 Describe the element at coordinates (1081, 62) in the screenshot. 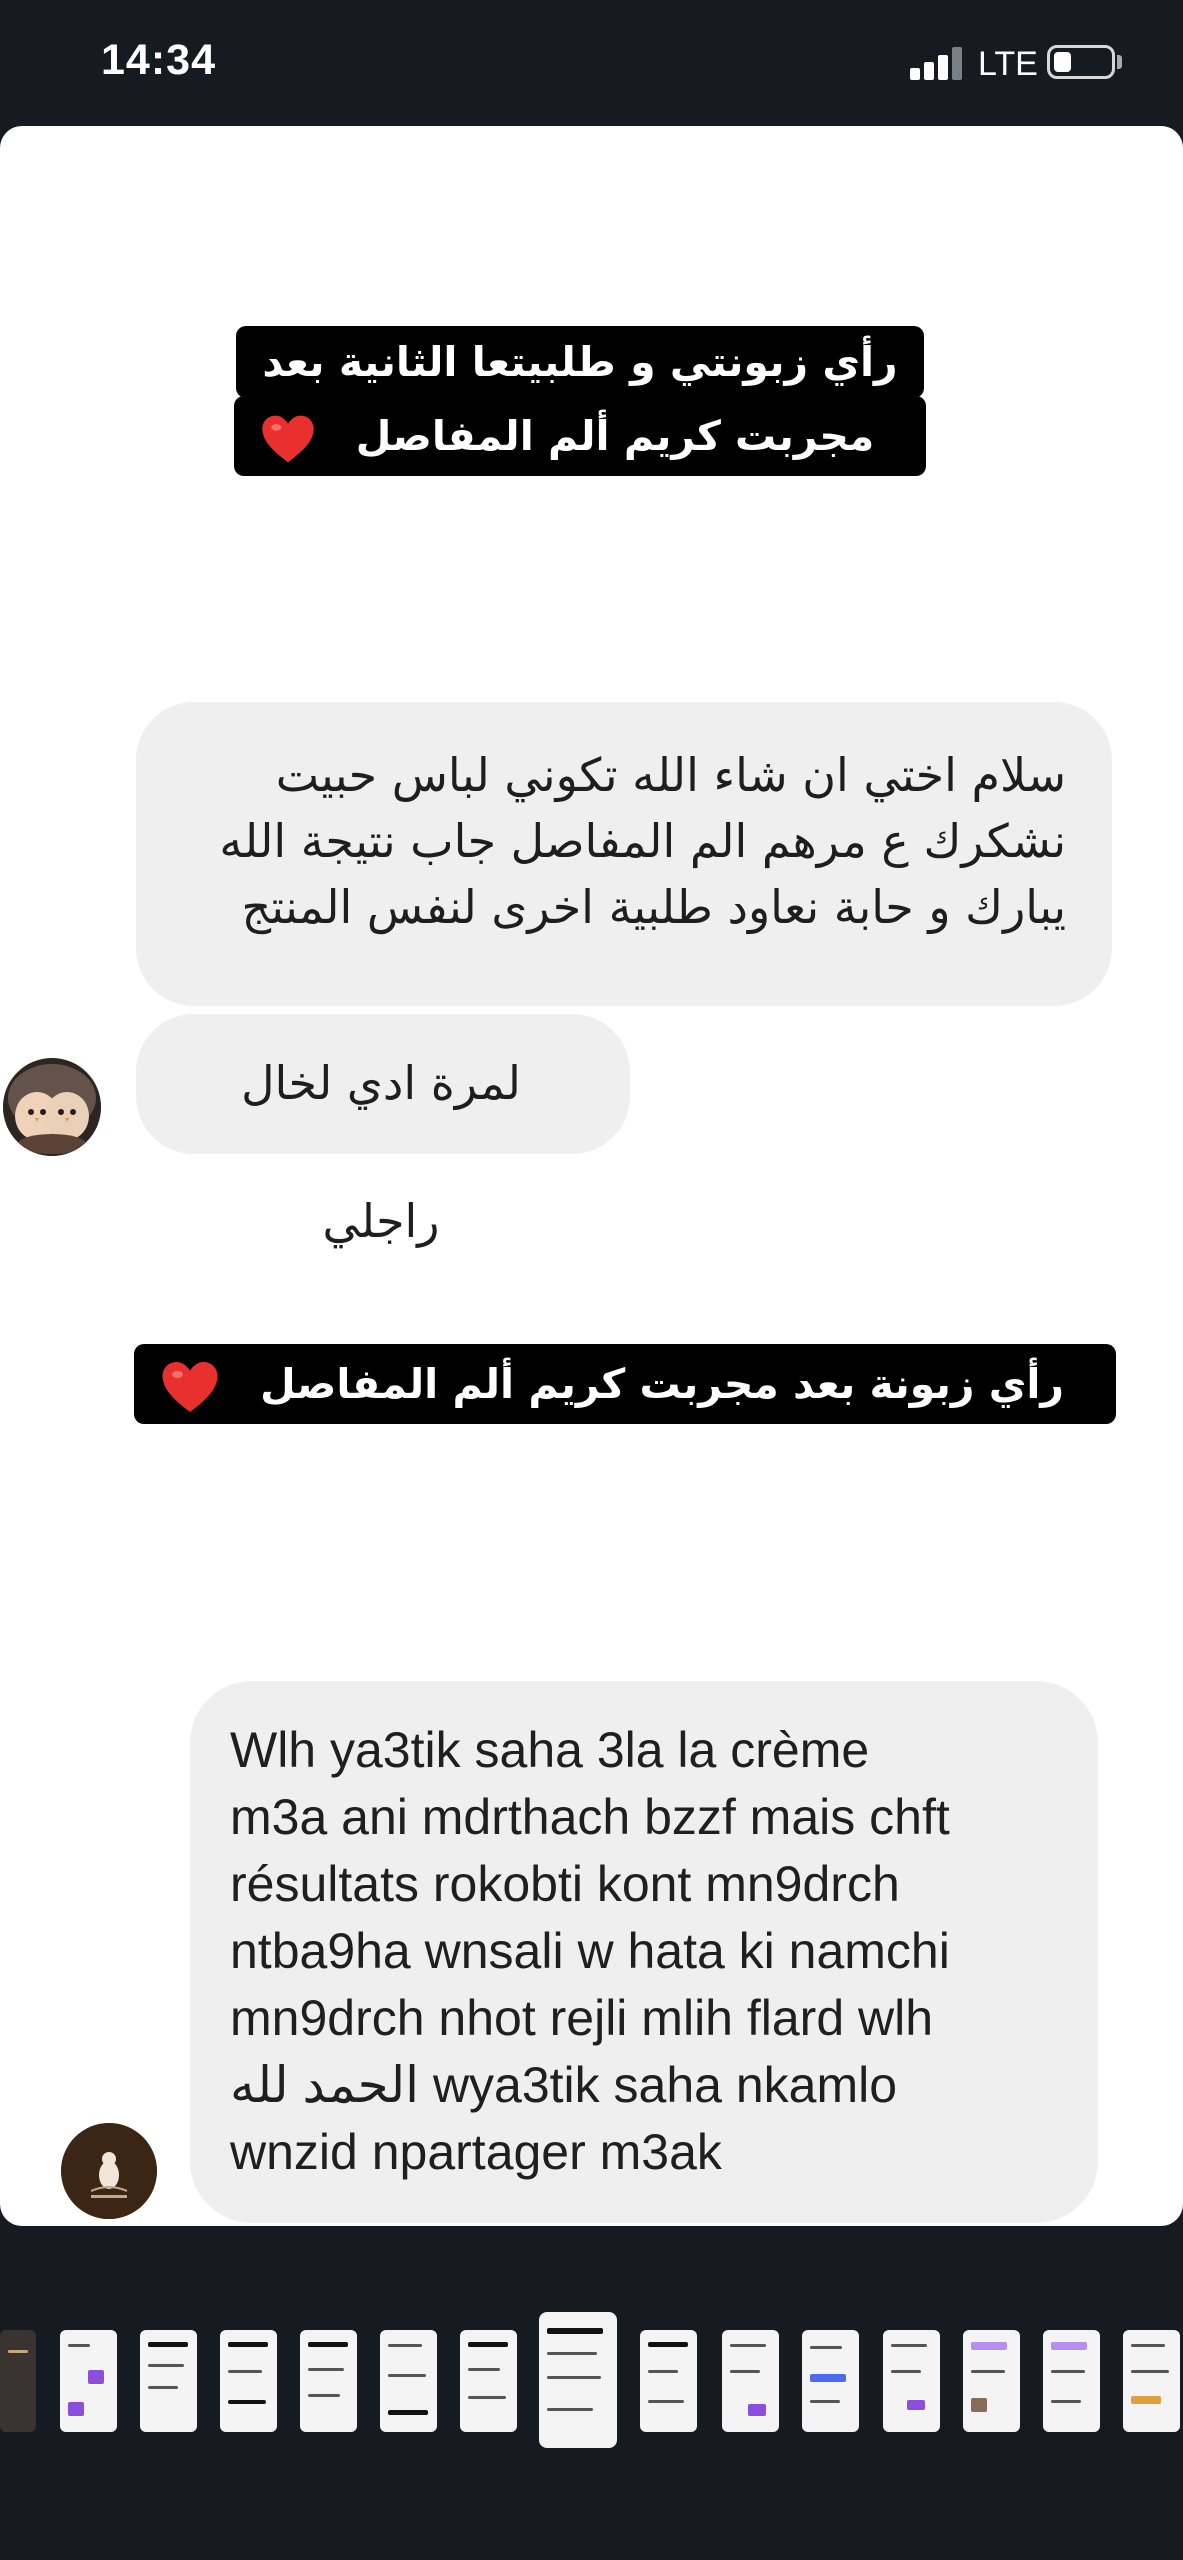

I see `battery-icon` at that location.